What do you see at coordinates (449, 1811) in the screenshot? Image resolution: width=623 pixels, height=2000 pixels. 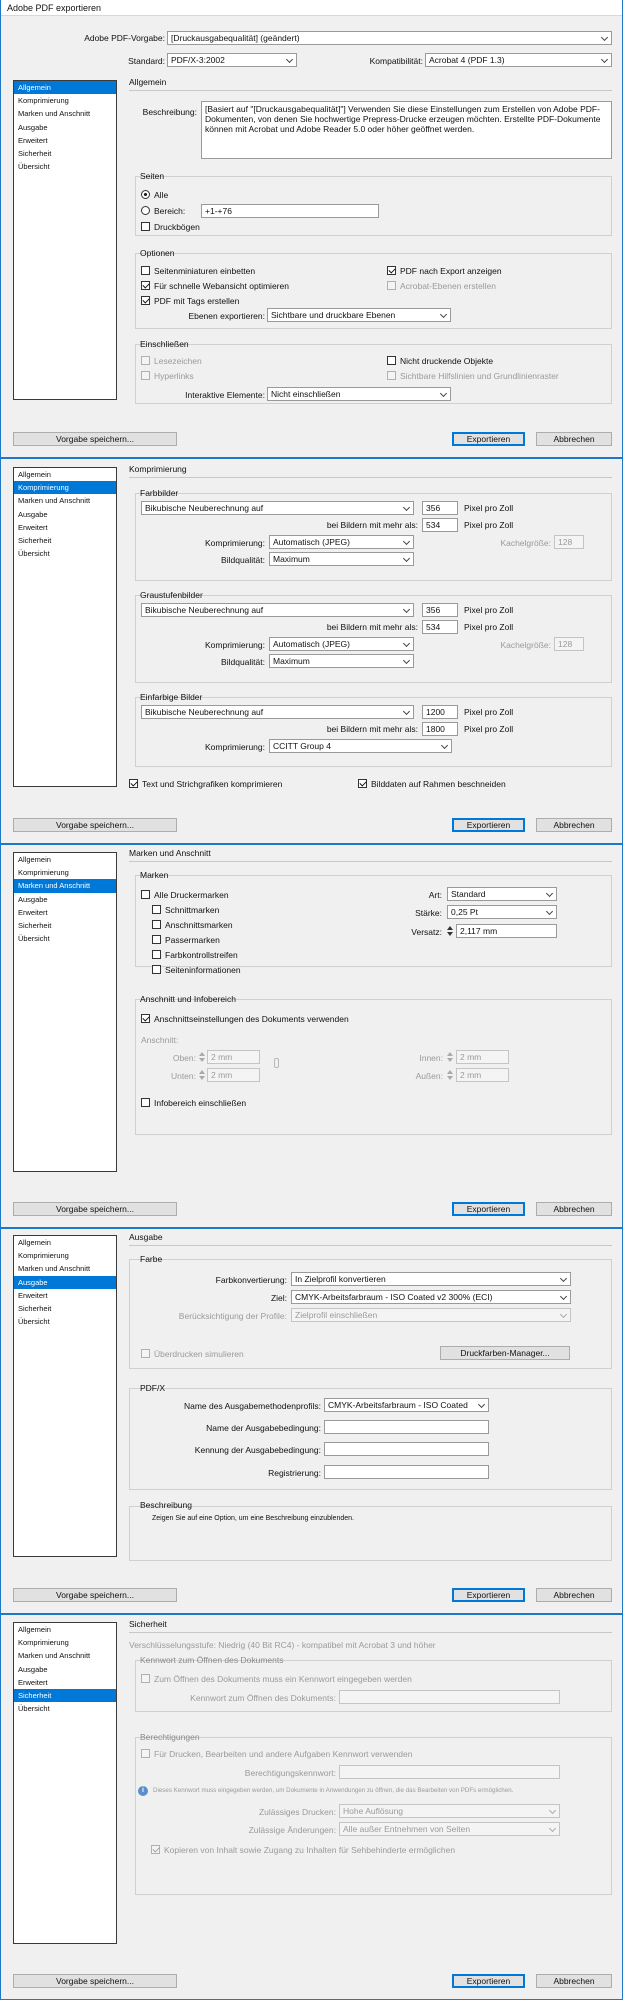 I see `printing-dropdown: Hohe Auflösung` at bounding box center [449, 1811].